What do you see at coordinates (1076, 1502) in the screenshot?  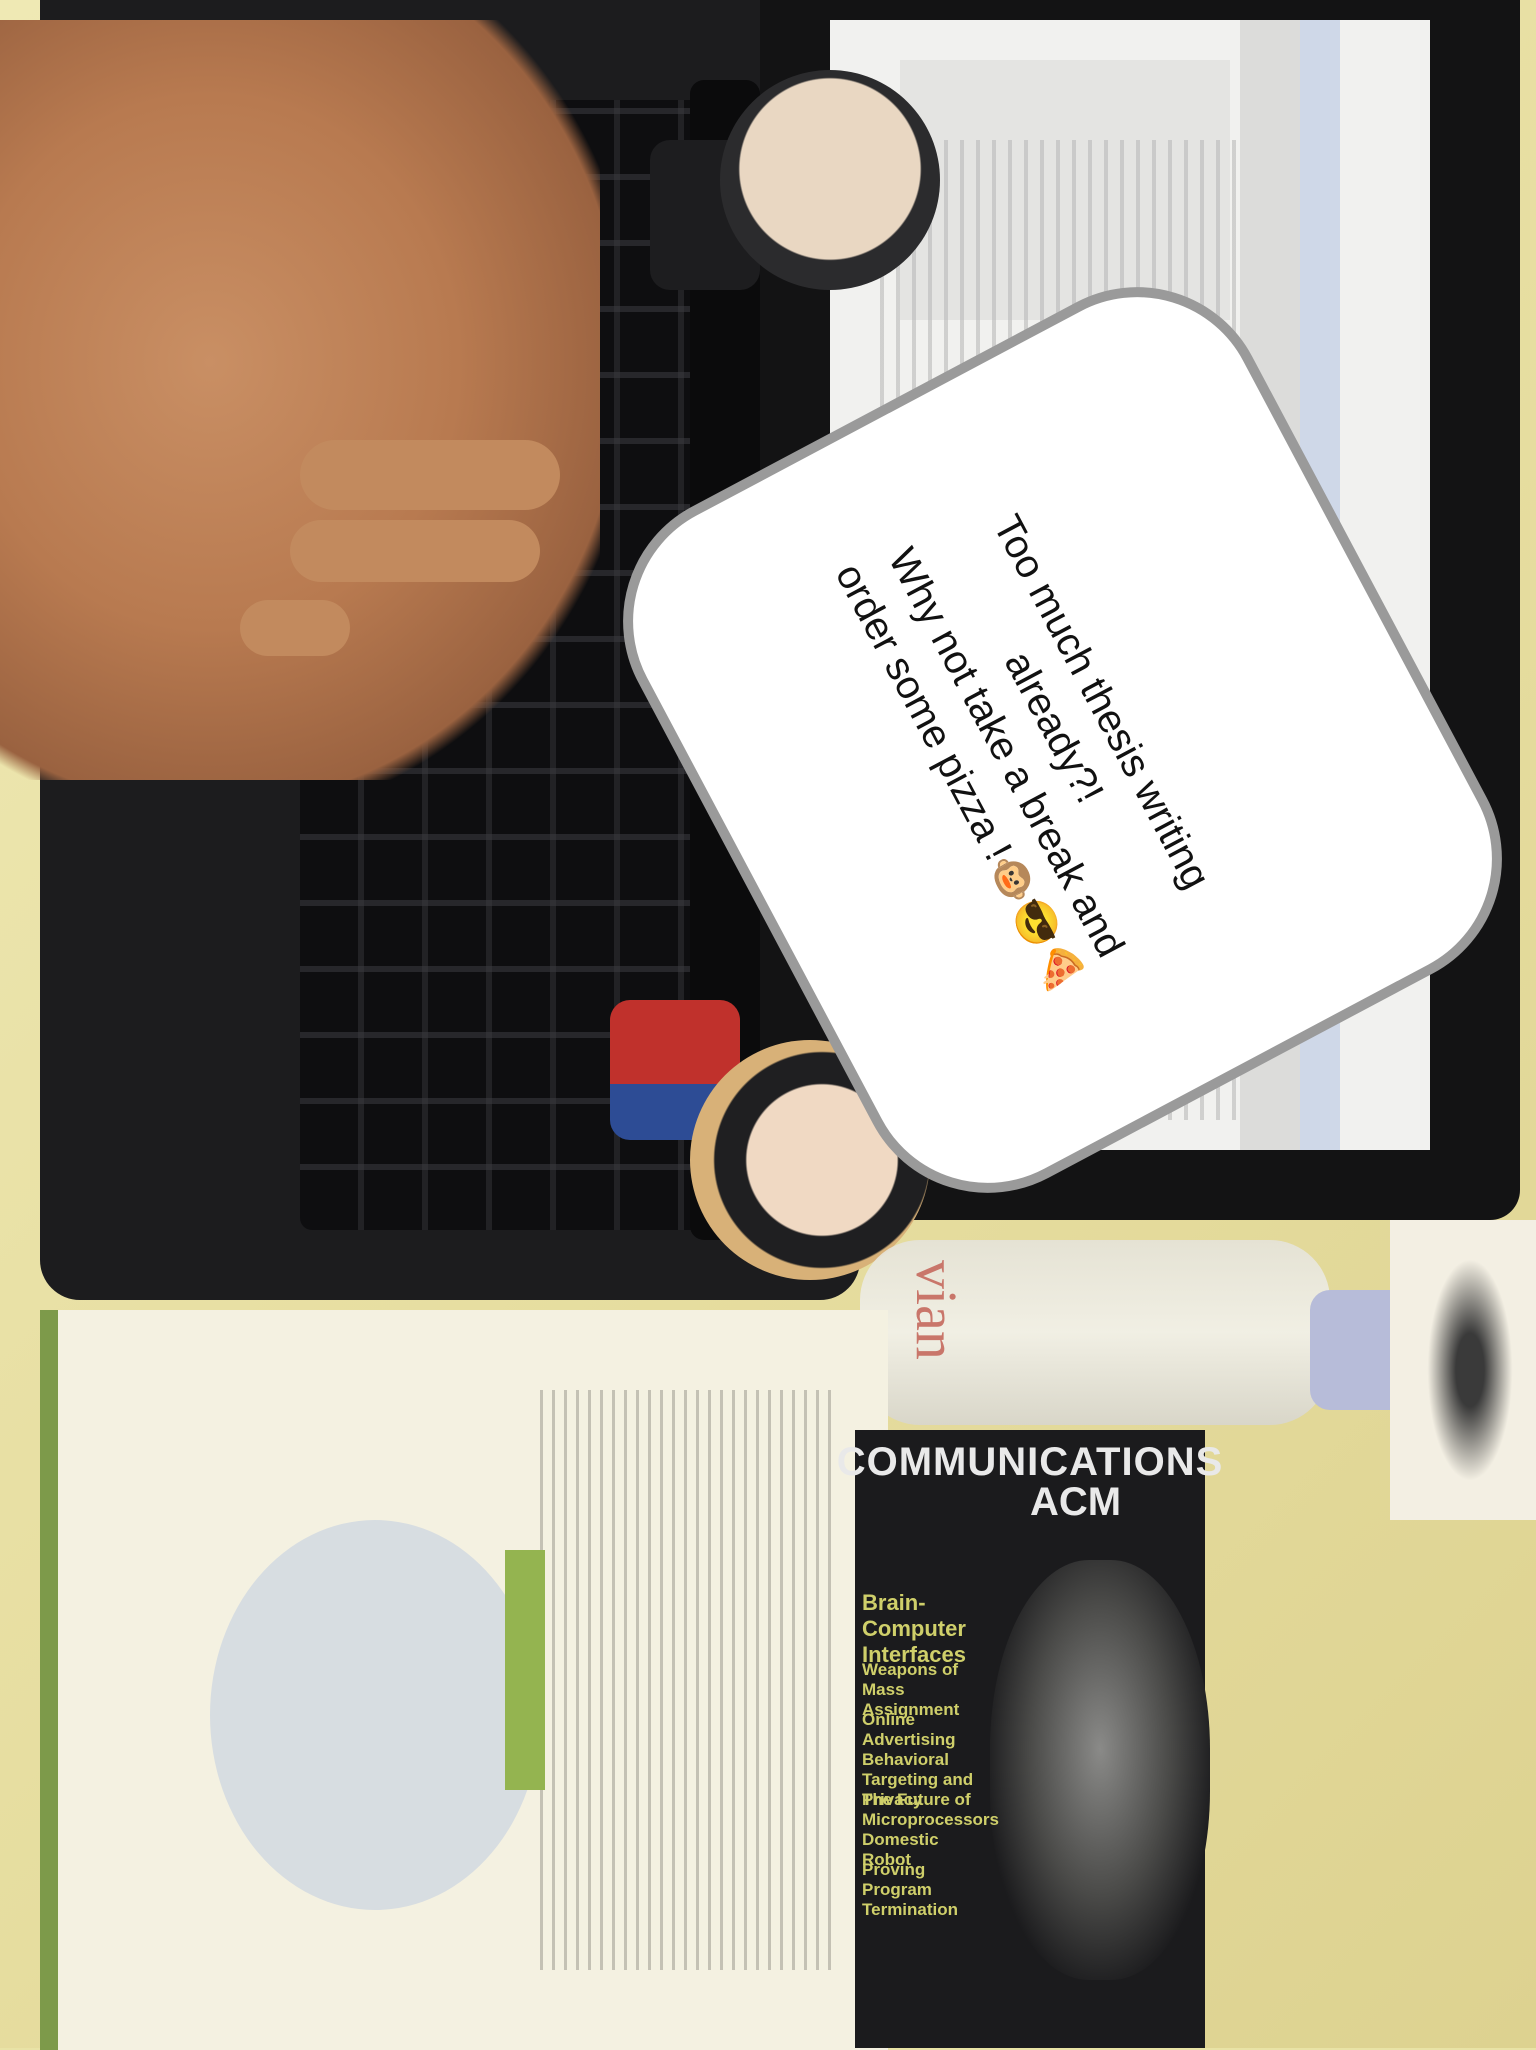 I see `magazine-subtitle: ACM` at bounding box center [1076, 1502].